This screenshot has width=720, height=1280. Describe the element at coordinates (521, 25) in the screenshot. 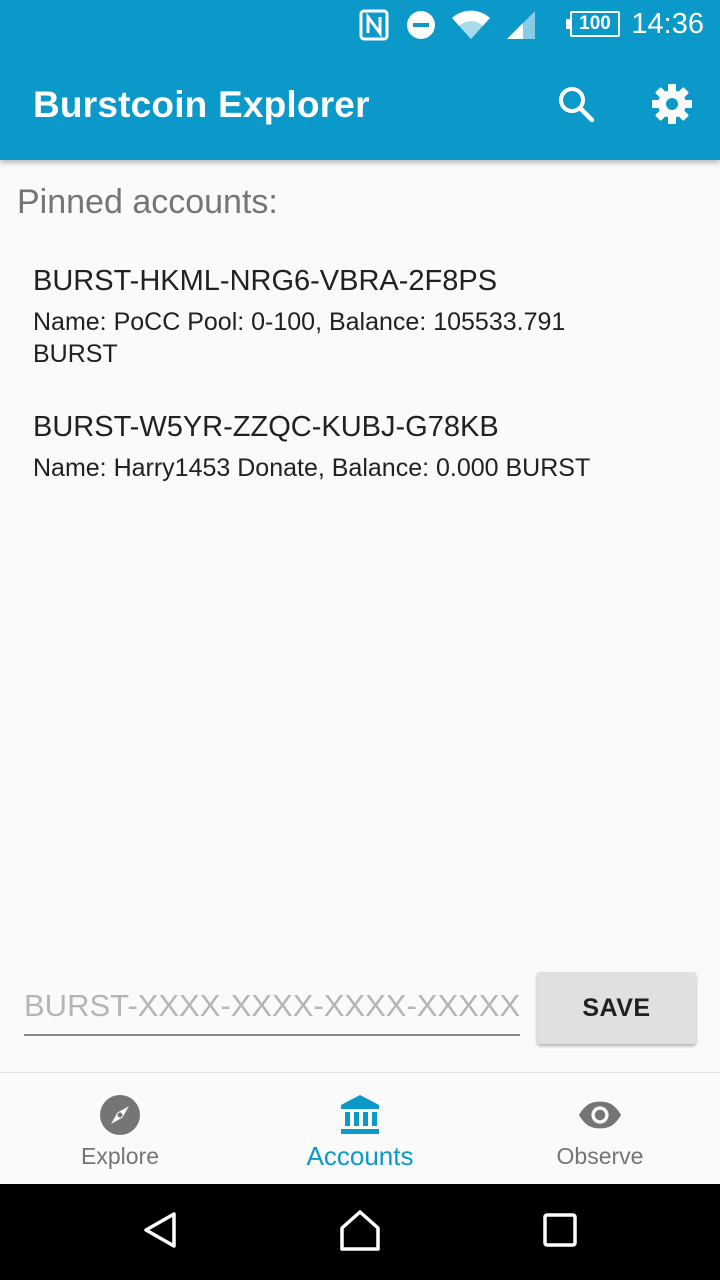

I see `cell-signal-icon` at that location.